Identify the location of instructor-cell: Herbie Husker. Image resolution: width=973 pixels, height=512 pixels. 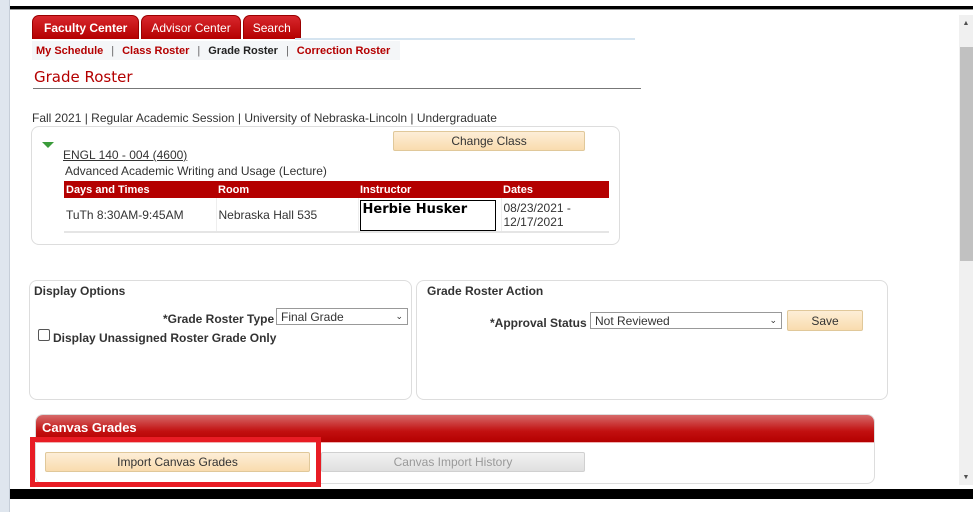
(429, 215).